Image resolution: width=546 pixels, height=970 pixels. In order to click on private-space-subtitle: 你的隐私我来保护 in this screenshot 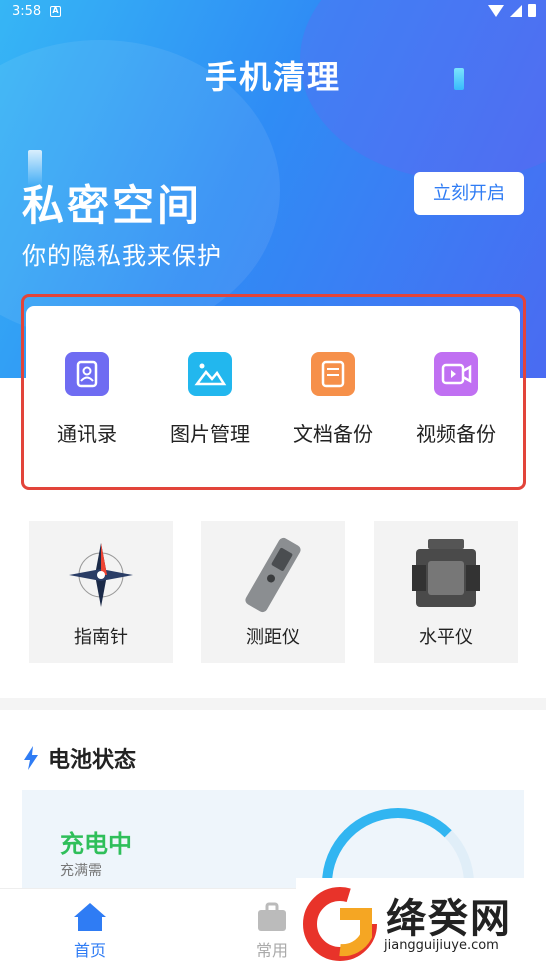, I will do `click(122, 256)`.